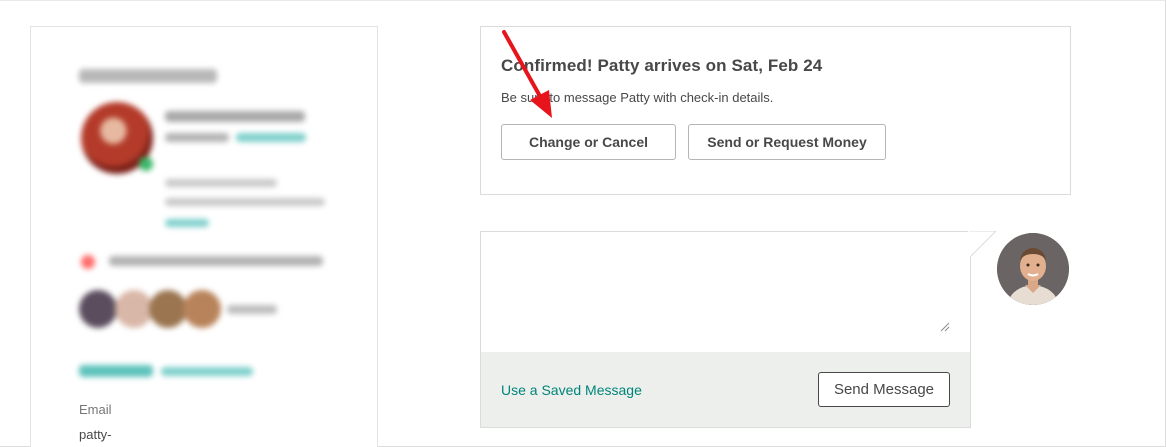 The image size is (1166, 447). Describe the element at coordinates (95, 409) in the screenshot. I see `email-label: Email` at that location.